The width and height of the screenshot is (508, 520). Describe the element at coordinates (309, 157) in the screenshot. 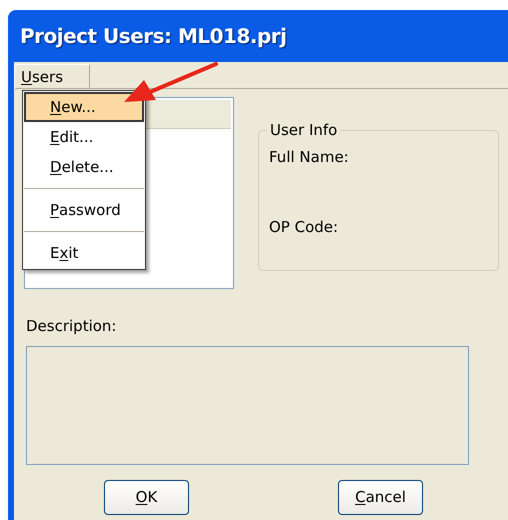

I see `field-label: Full Name:` at that location.